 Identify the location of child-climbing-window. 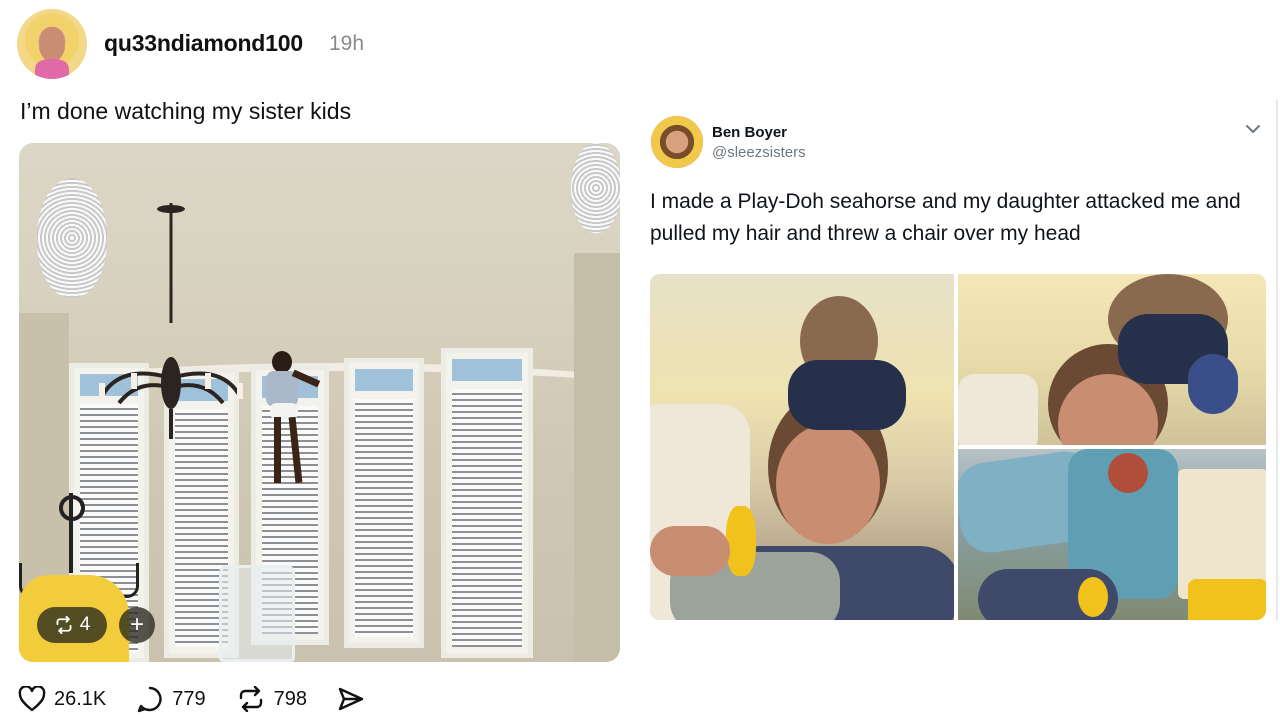
(294, 421).